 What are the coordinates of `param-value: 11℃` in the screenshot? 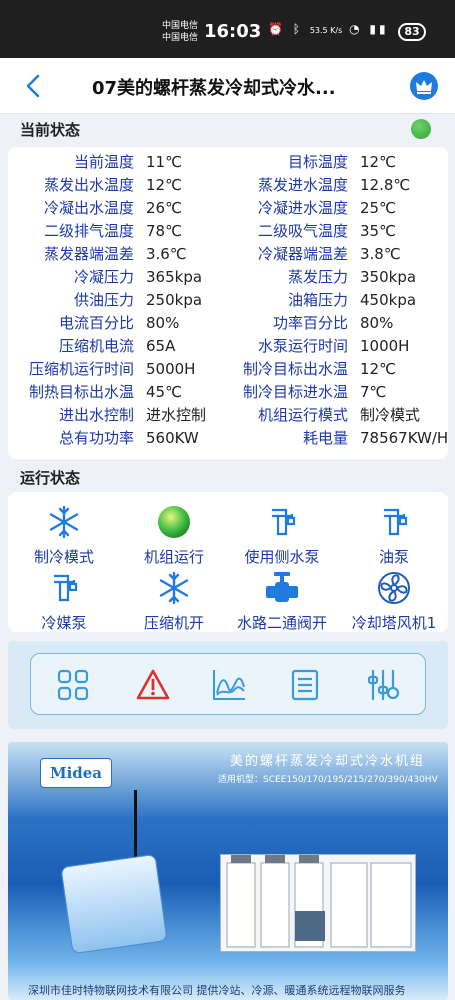 It's located at (164, 162).